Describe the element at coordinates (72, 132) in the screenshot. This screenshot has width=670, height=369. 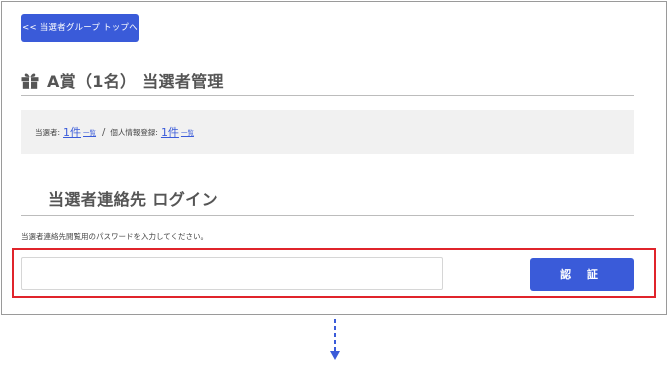
I see `winners-count-link: 1件` at that location.